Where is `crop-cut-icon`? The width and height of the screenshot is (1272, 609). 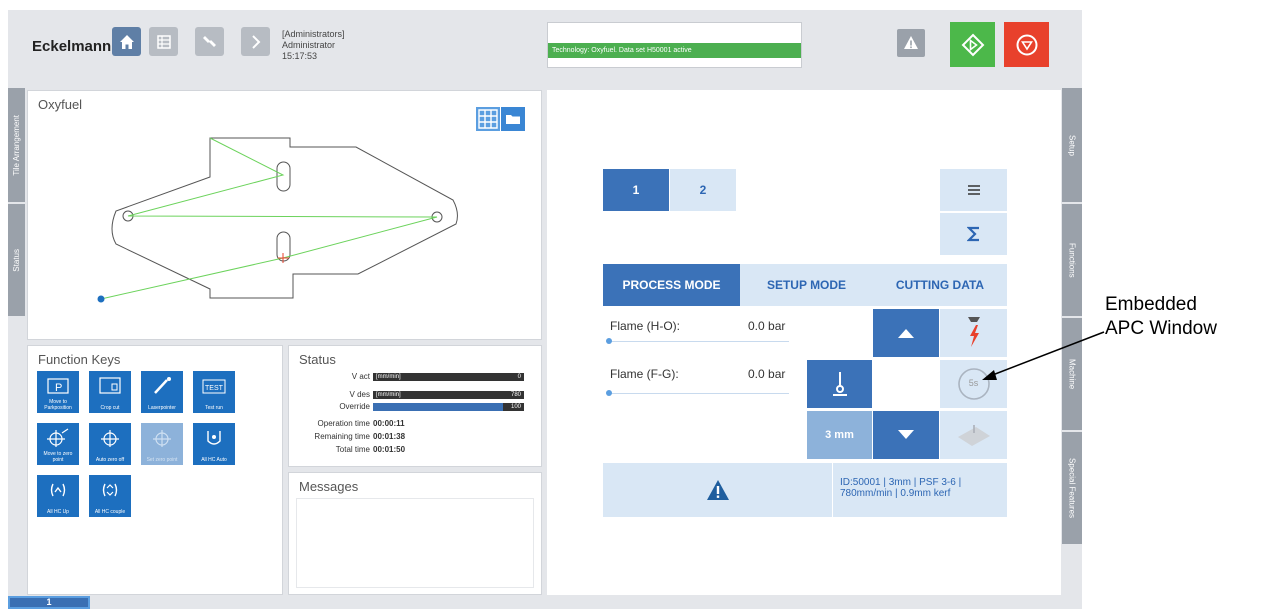 crop-cut-icon is located at coordinates (110, 385).